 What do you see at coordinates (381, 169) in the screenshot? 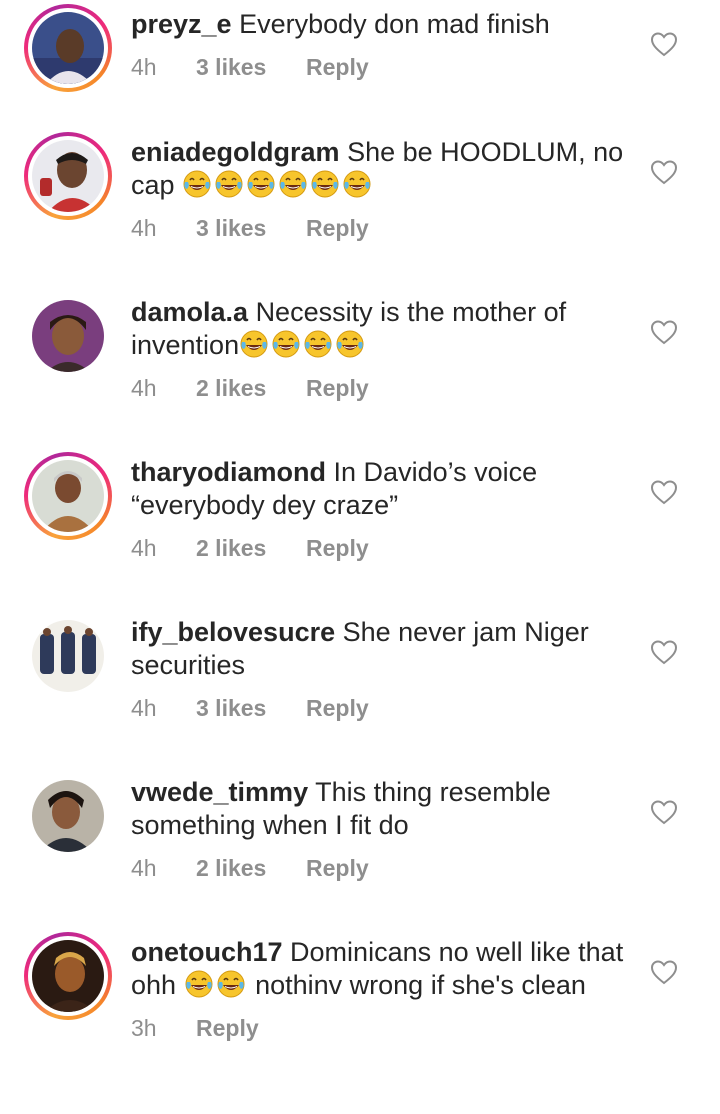
I see `comment-text: eniadegoldgram She be HOODLUM, no cap` at bounding box center [381, 169].